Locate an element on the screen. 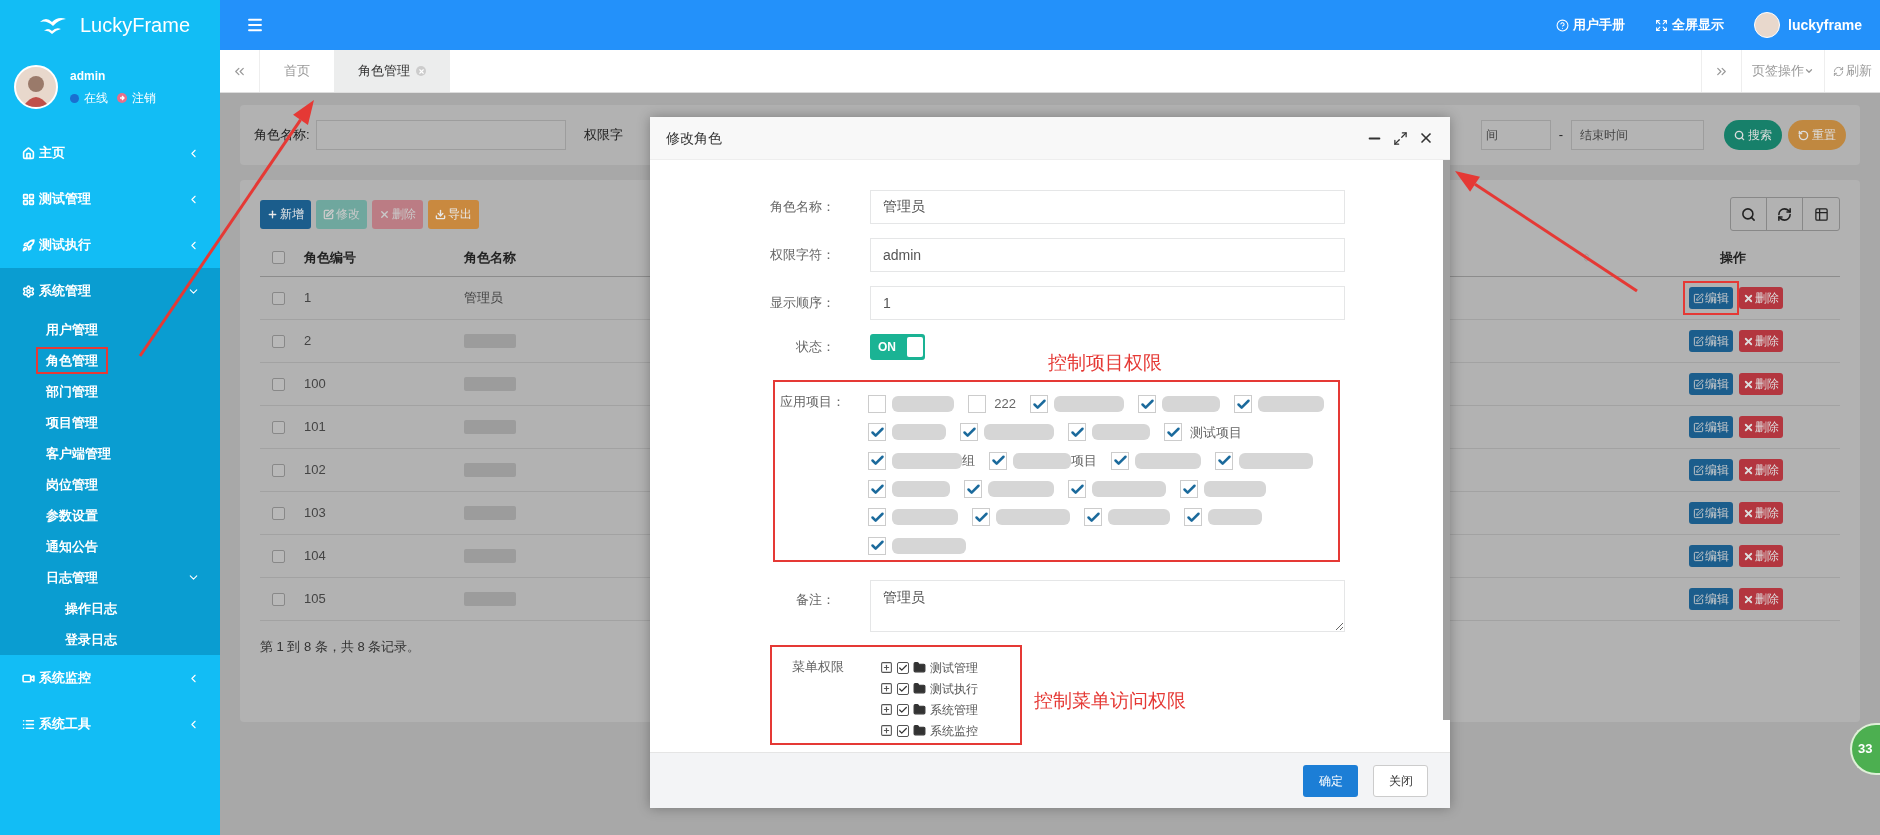  sidebar-menu-item: 测试管理 is located at coordinates (56, 199).